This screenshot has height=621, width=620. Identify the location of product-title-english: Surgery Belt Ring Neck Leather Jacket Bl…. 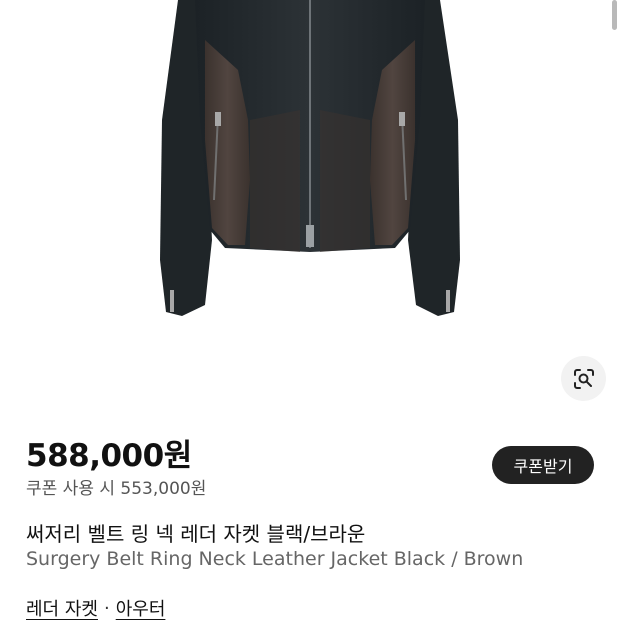
(275, 559).